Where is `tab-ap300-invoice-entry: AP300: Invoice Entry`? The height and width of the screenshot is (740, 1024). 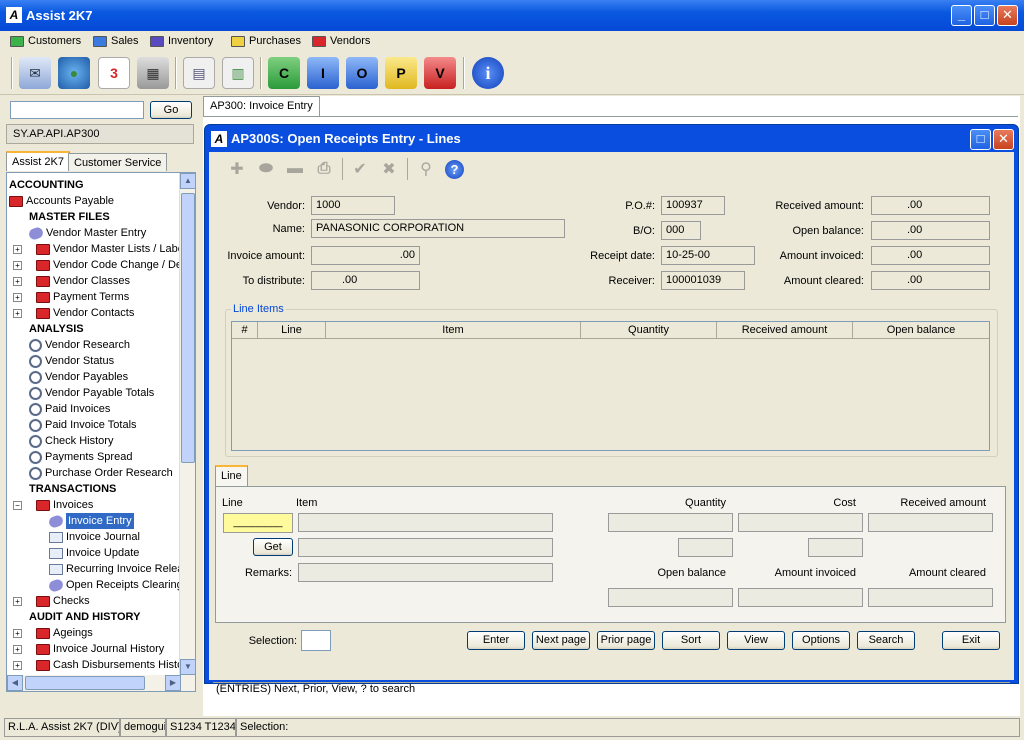 tab-ap300-invoice-entry: AP300: Invoice Entry is located at coordinates (261, 106).